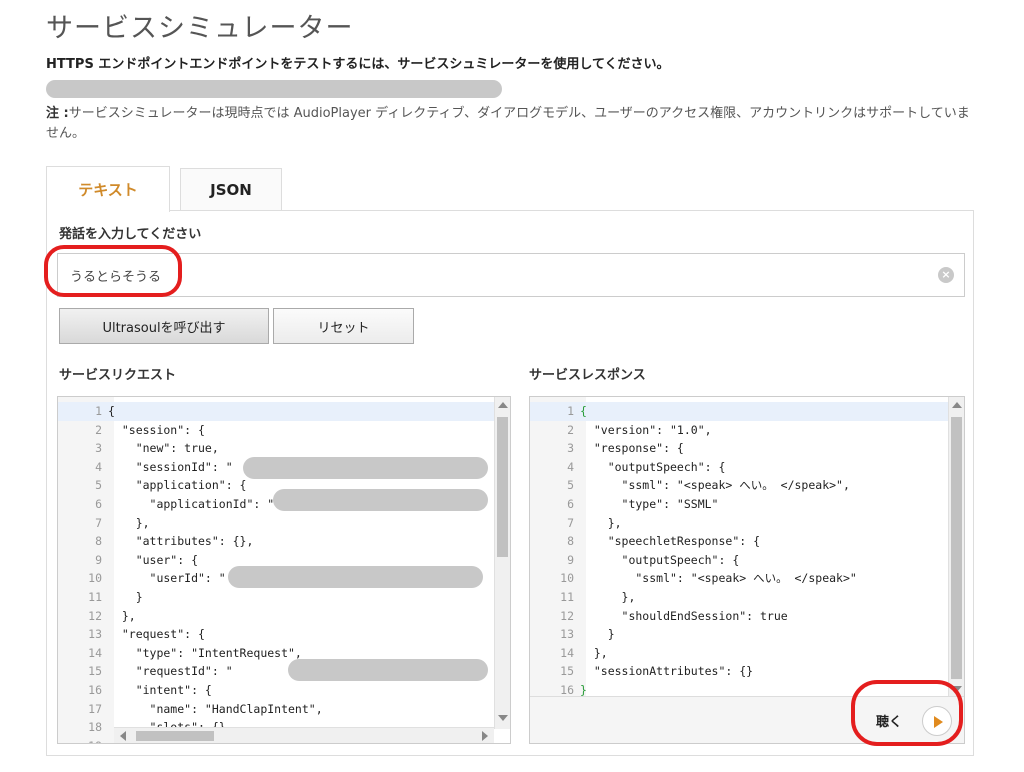 This screenshot has height=772, width=1024. I want to click on line-number: 12, so click(95, 615).